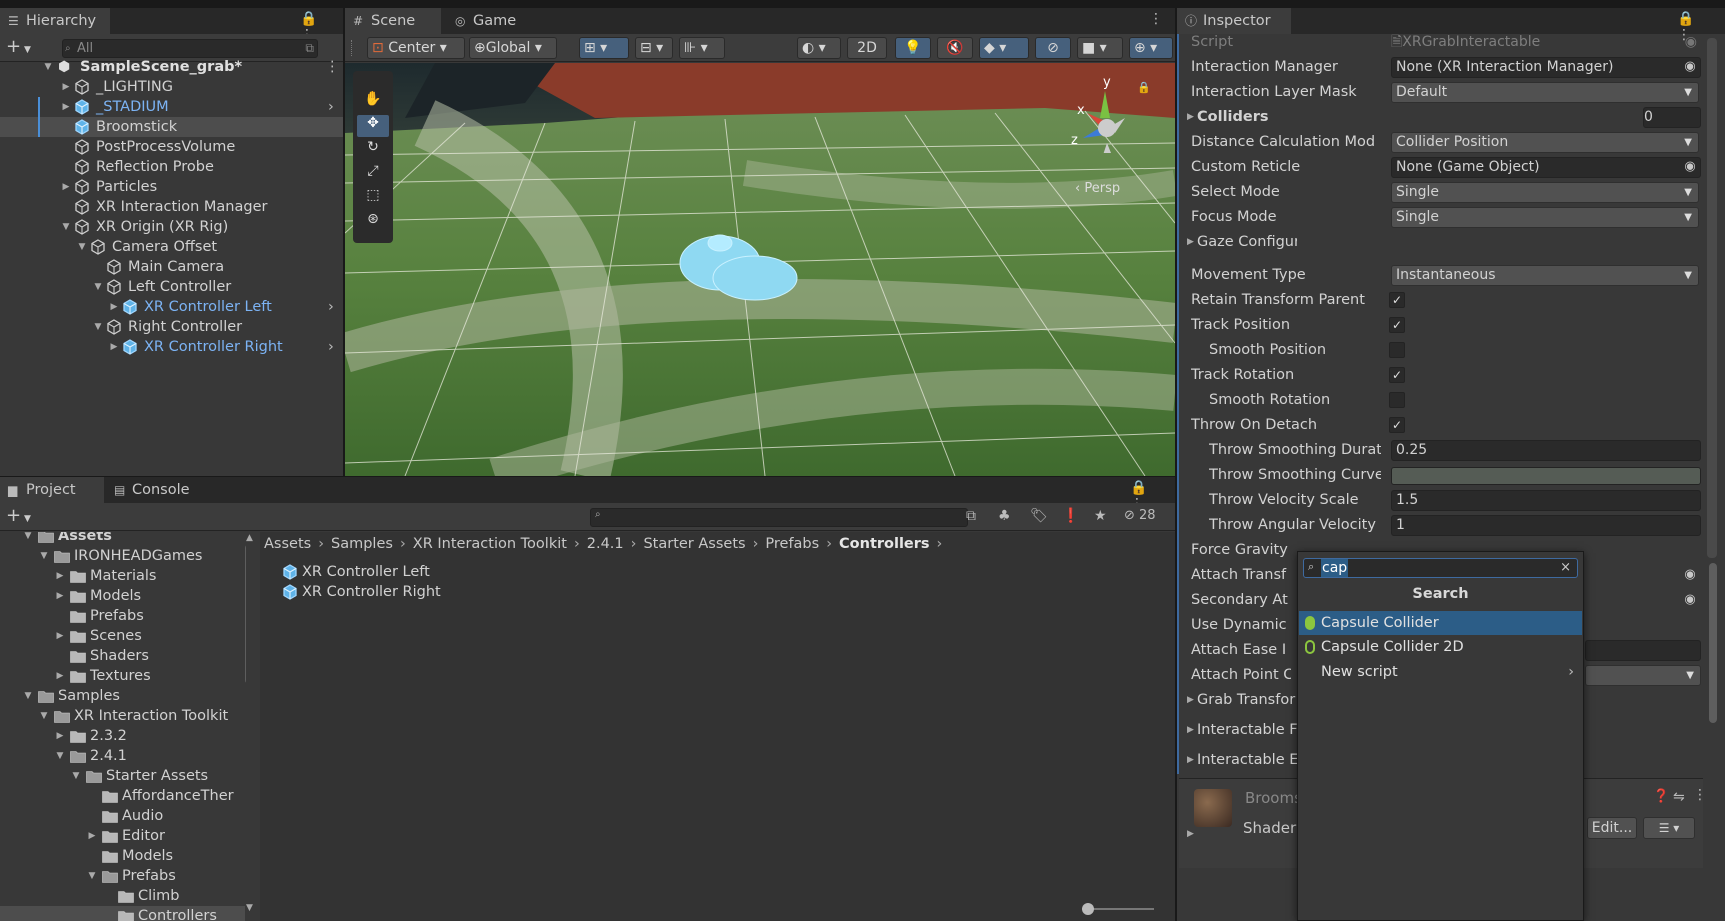  I want to click on hierarchy-item-xr-controller-right: ▶ XR Controller Right ›, so click(171, 347).